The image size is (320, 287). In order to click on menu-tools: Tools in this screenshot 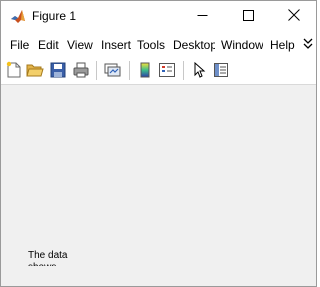, I will do `click(151, 45)`.